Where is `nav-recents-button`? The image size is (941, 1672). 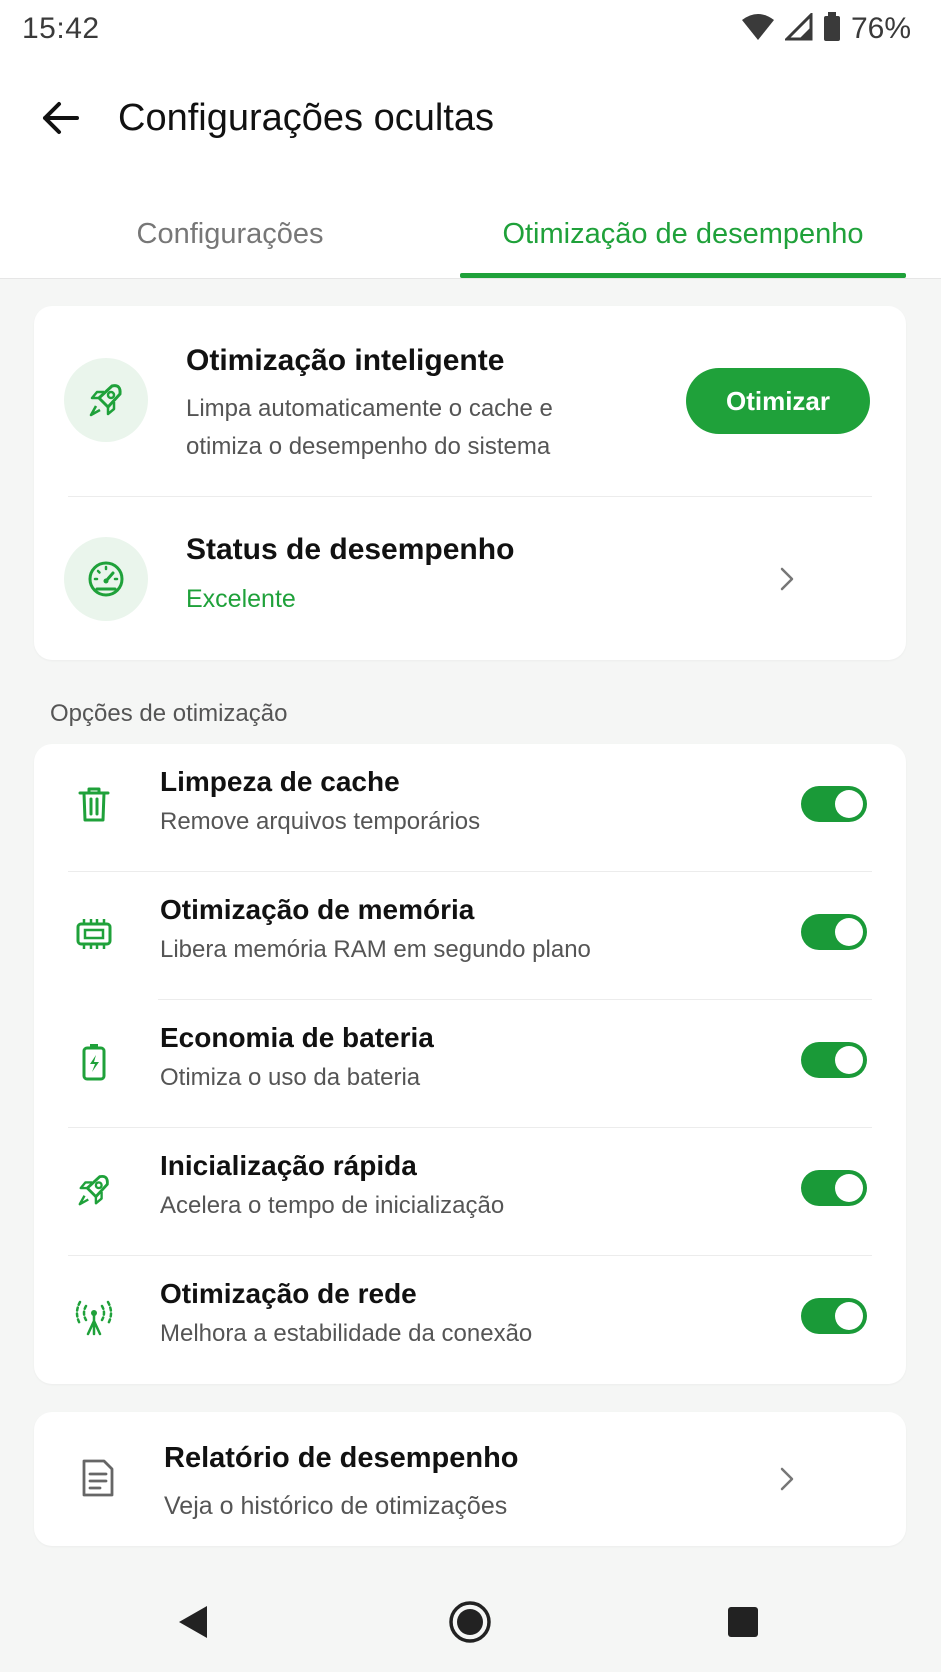
nav-recents-button is located at coordinates (743, 1622).